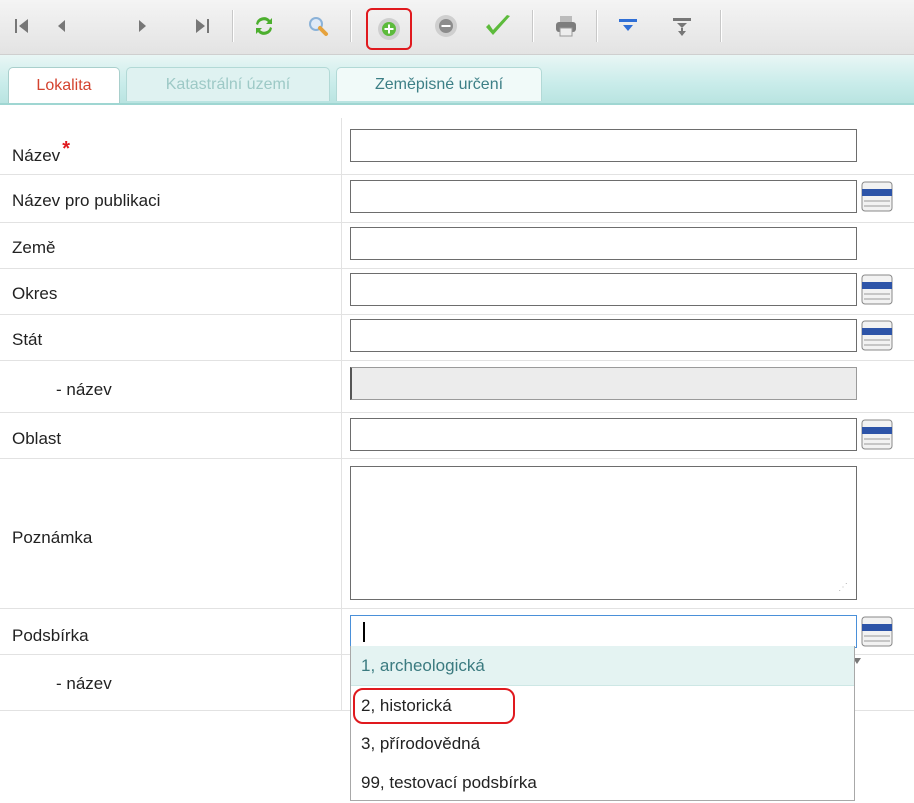 The height and width of the screenshot is (803, 914). I want to click on next-icon, so click(142, 26).